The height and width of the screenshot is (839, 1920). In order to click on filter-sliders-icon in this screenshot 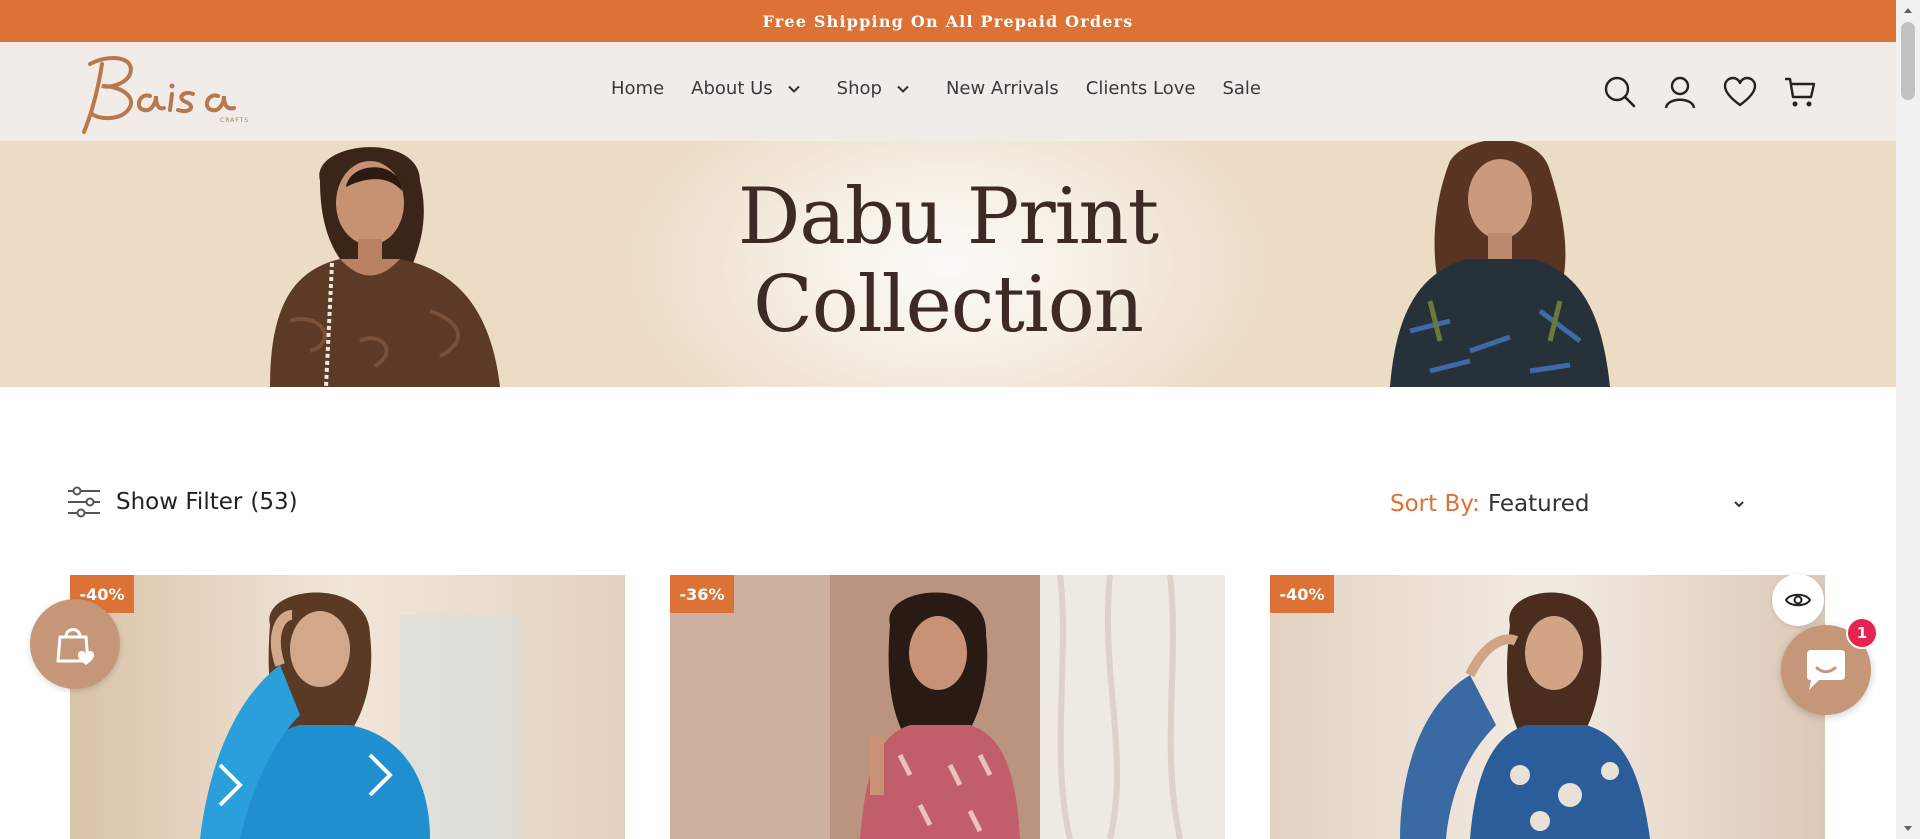, I will do `click(84, 502)`.